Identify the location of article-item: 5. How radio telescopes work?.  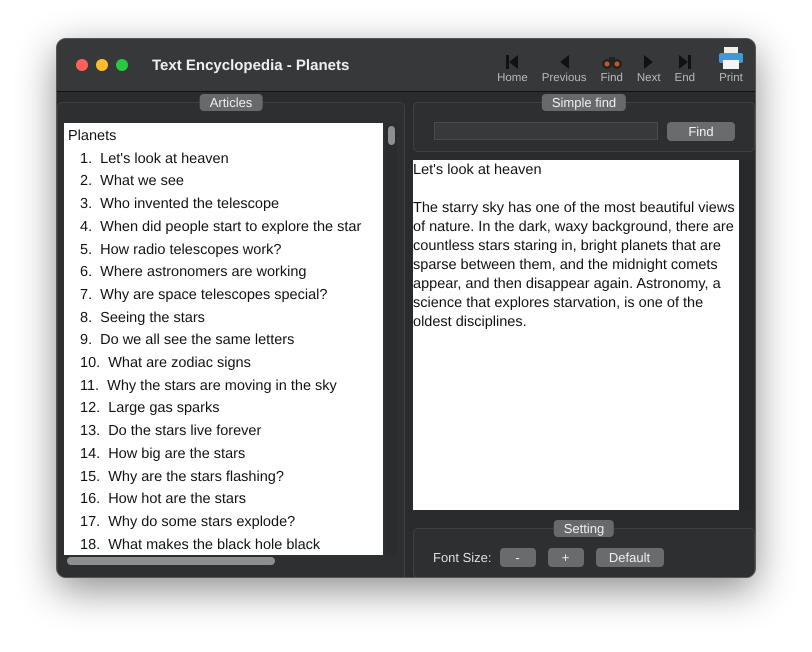
(225, 250).